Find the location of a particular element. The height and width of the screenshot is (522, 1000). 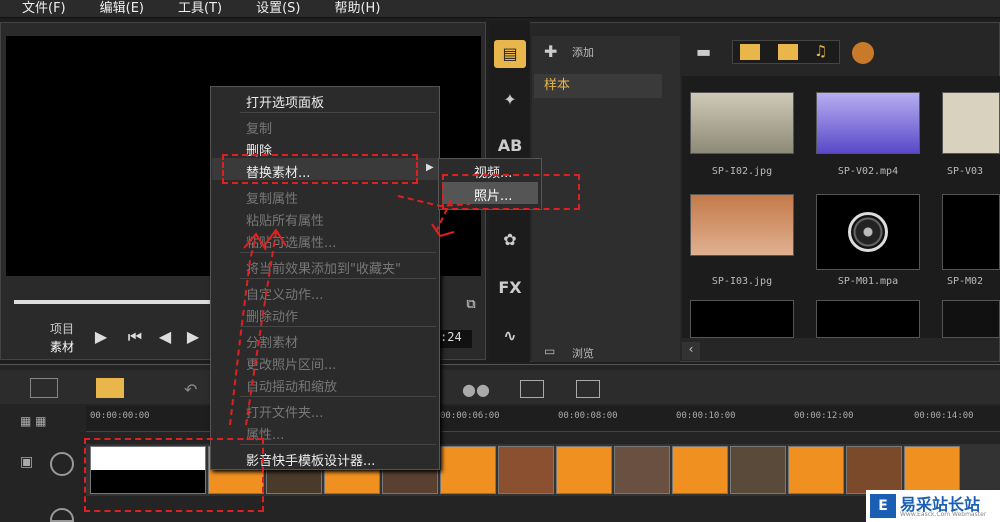

watermark-subtext: Www.Easck.Com Webmaster is located at coordinates (943, 514).